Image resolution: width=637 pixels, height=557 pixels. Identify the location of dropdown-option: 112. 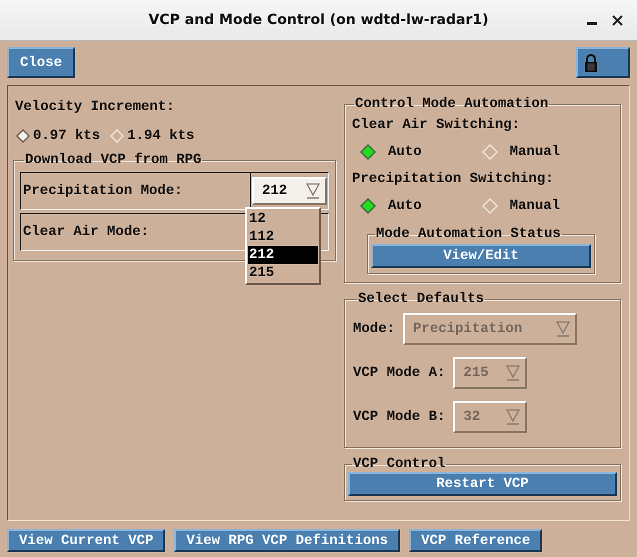
(283, 237).